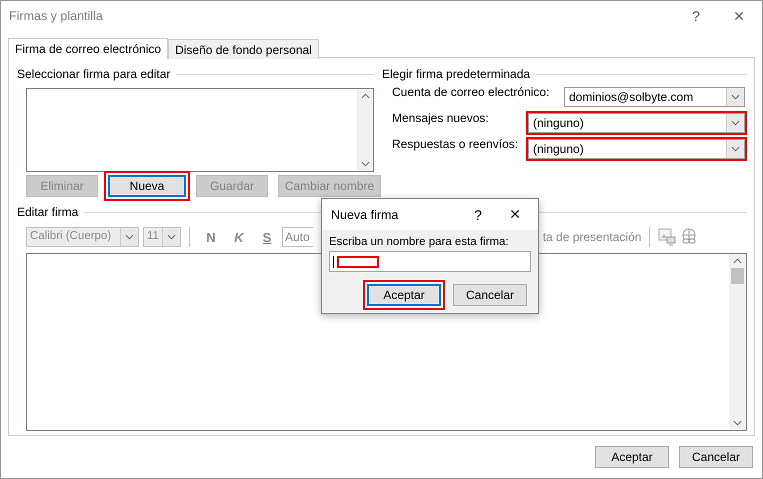 This screenshot has width=763, height=479. What do you see at coordinates (471, 92) in the screenshot?
I see `field-label: Cuenta de correo electrónico:` at bounding box center [471, 92].